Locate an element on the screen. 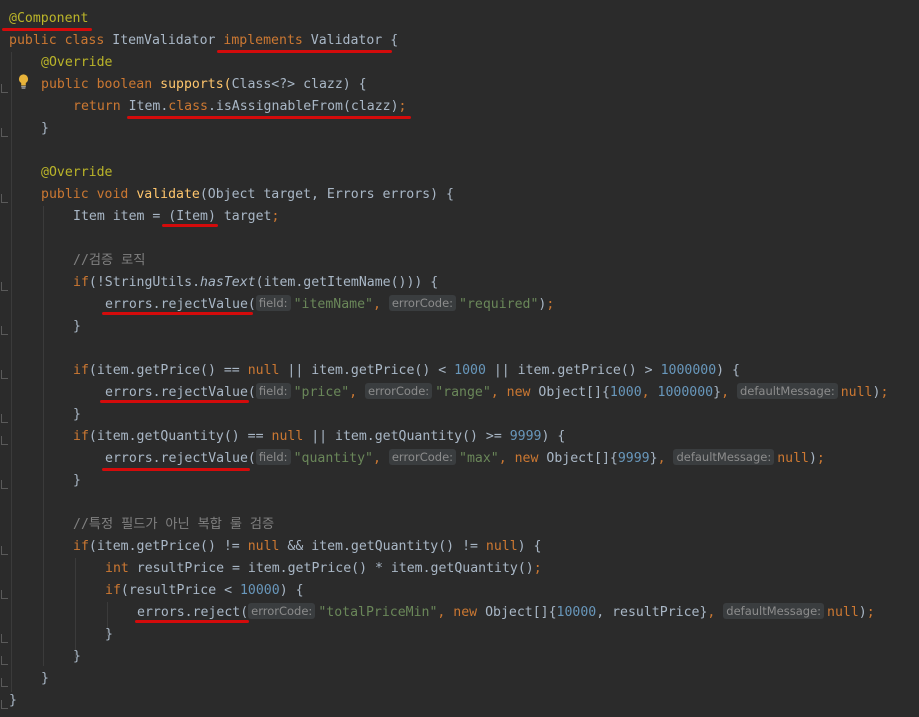  comment: //검증 로직 is located at coordinates (109, 260).